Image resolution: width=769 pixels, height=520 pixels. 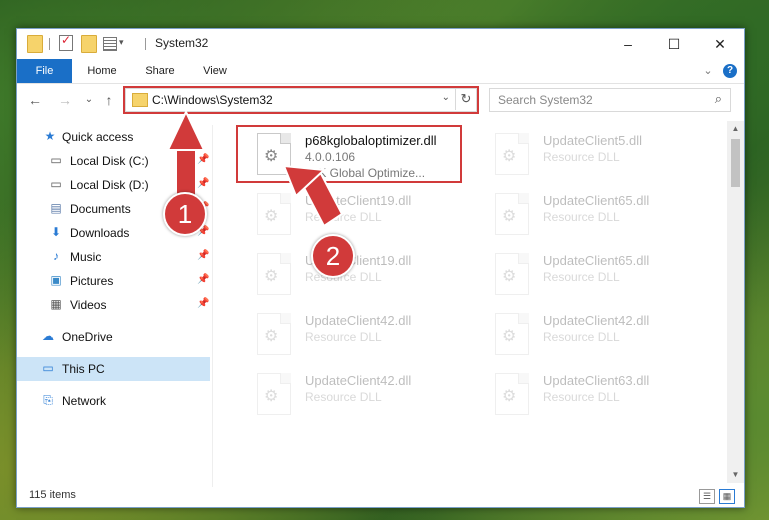 I want to click on sidebar-item-this-pc: ▭ This PC, so click(x=113, y=369).